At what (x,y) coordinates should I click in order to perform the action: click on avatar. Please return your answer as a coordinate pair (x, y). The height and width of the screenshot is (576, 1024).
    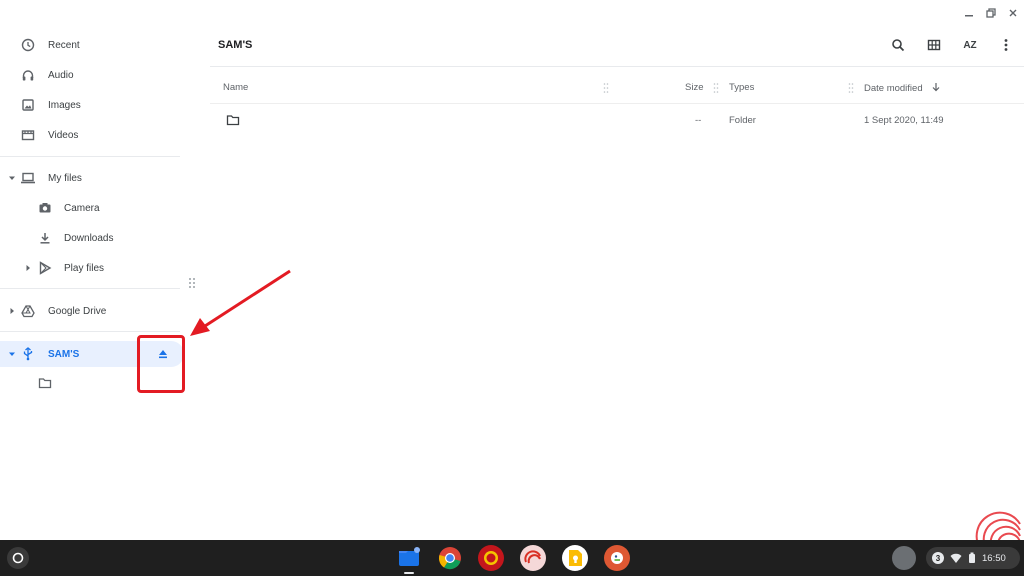
    Looking at the image, I should click on (904, 558).